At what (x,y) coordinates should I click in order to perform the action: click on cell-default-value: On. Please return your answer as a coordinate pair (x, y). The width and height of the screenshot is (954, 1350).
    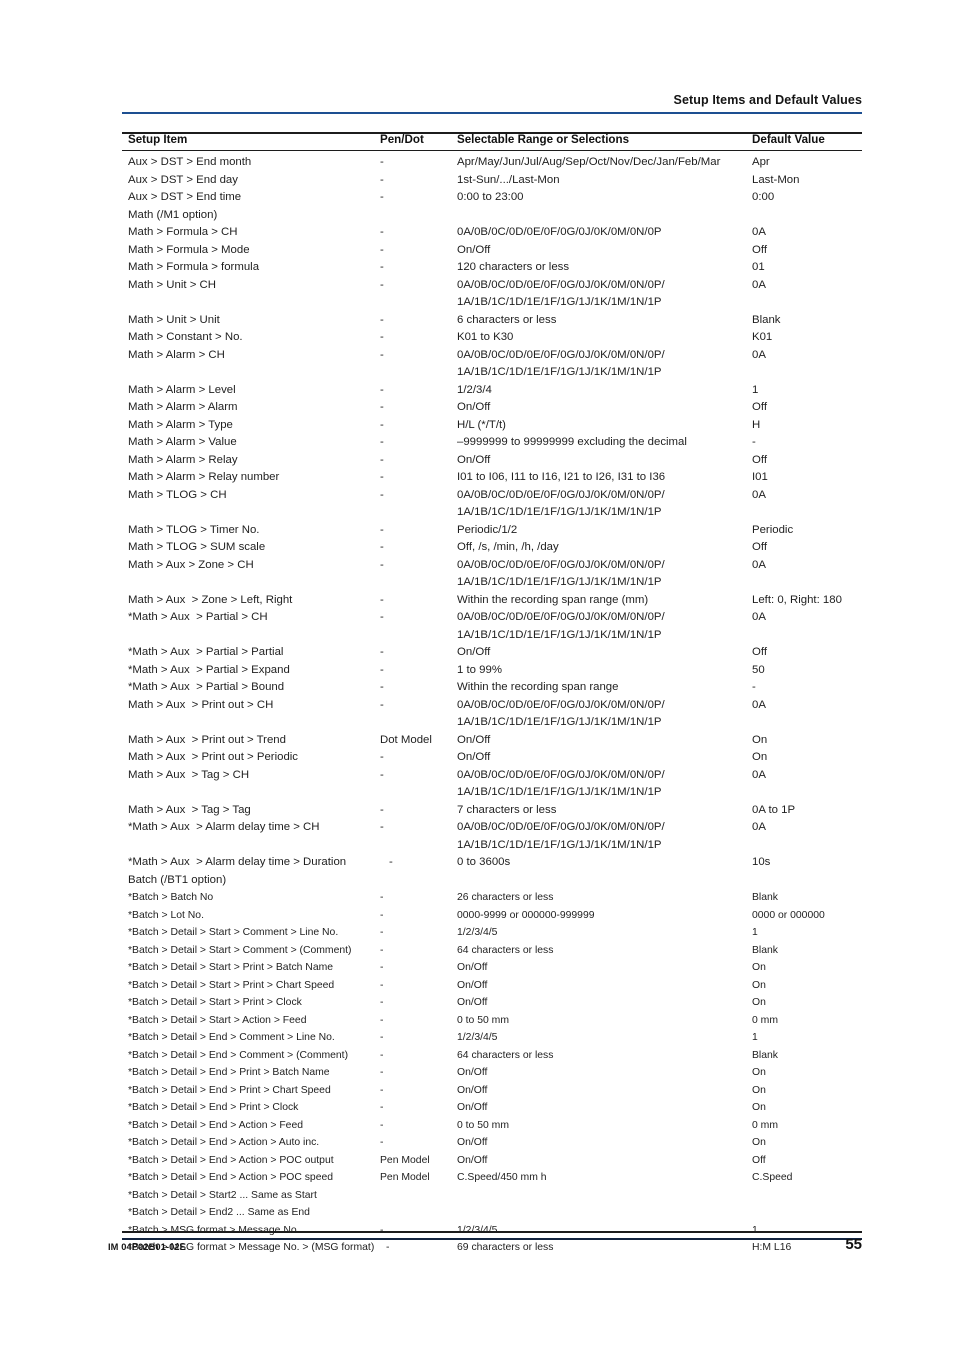
    Looking at the image, I should click on (759, 1090).